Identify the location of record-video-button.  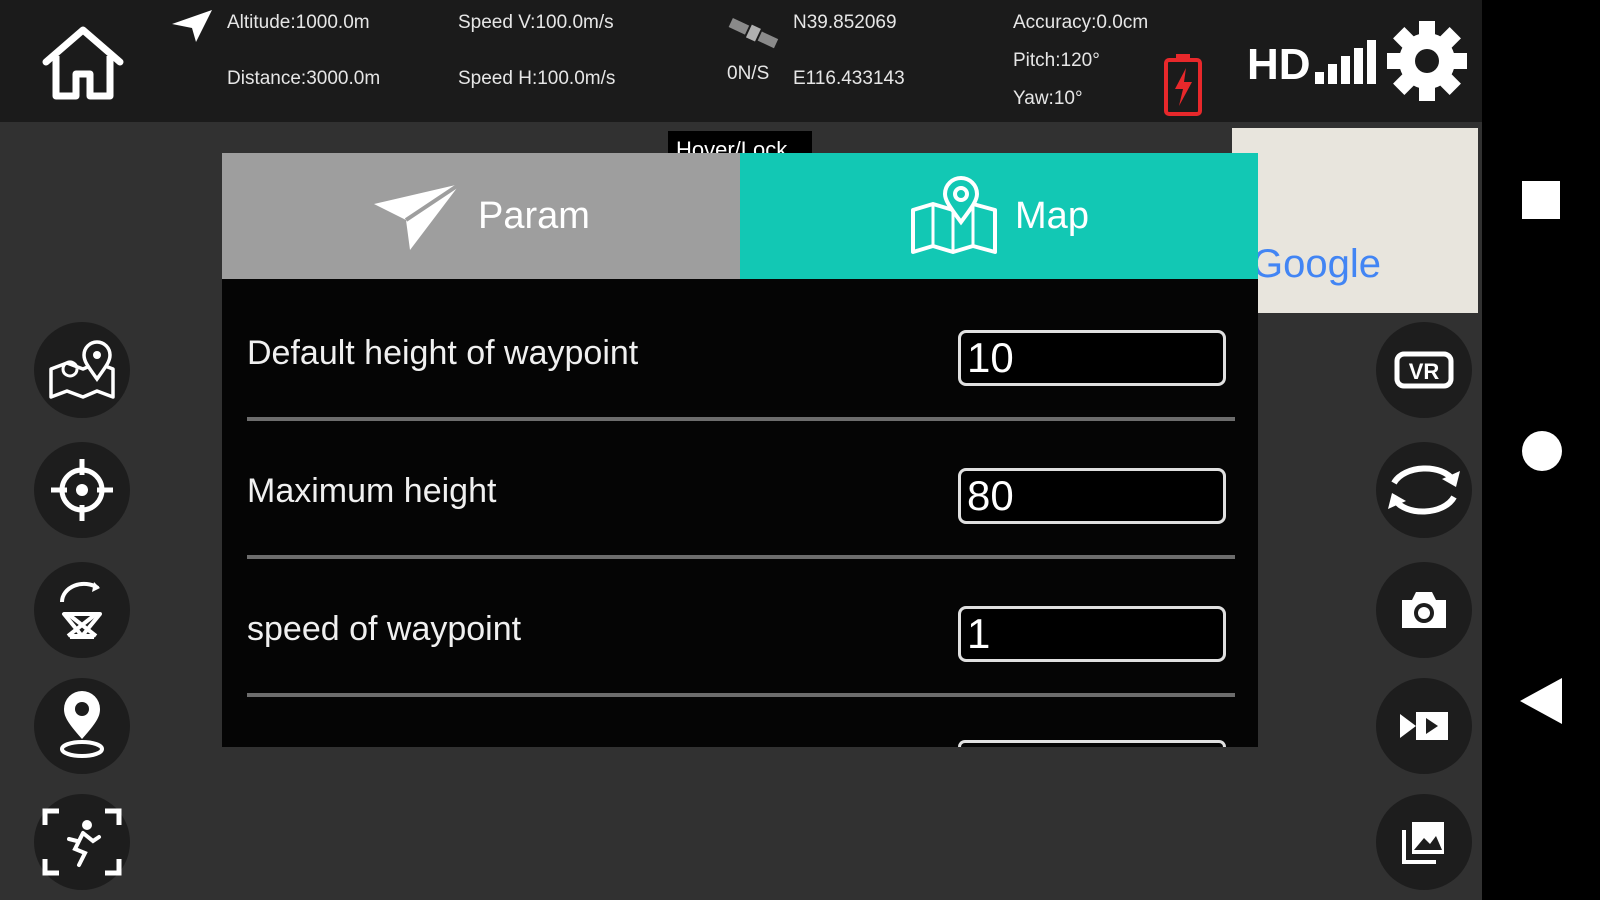
(1424, 726).